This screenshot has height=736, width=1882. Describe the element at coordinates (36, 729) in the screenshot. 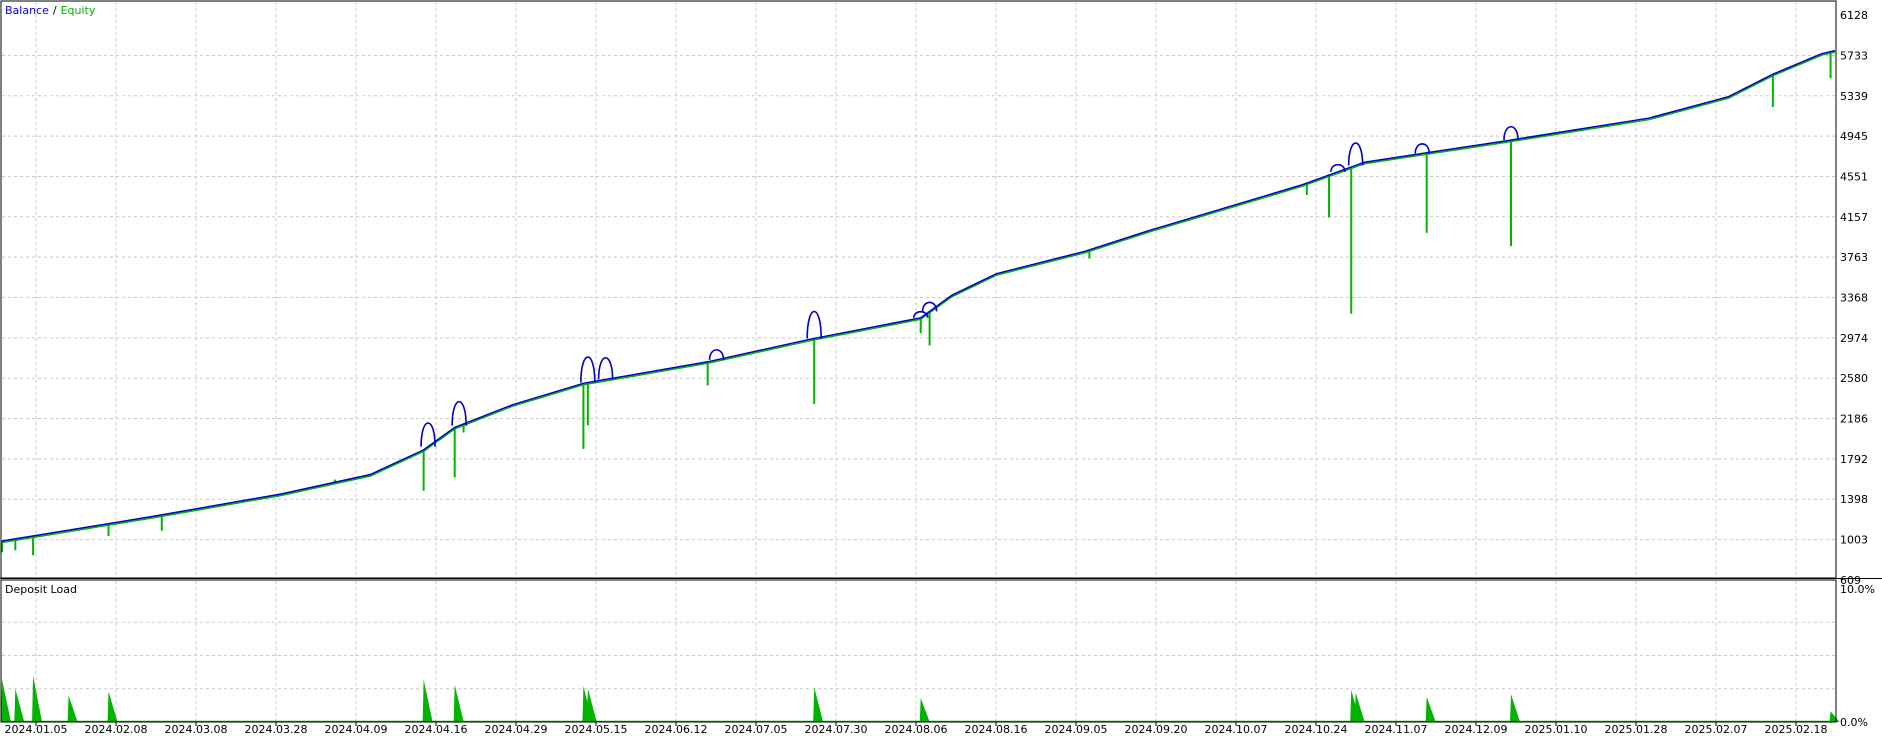

I see `x-tick-label: 2024.01.05` at that location.